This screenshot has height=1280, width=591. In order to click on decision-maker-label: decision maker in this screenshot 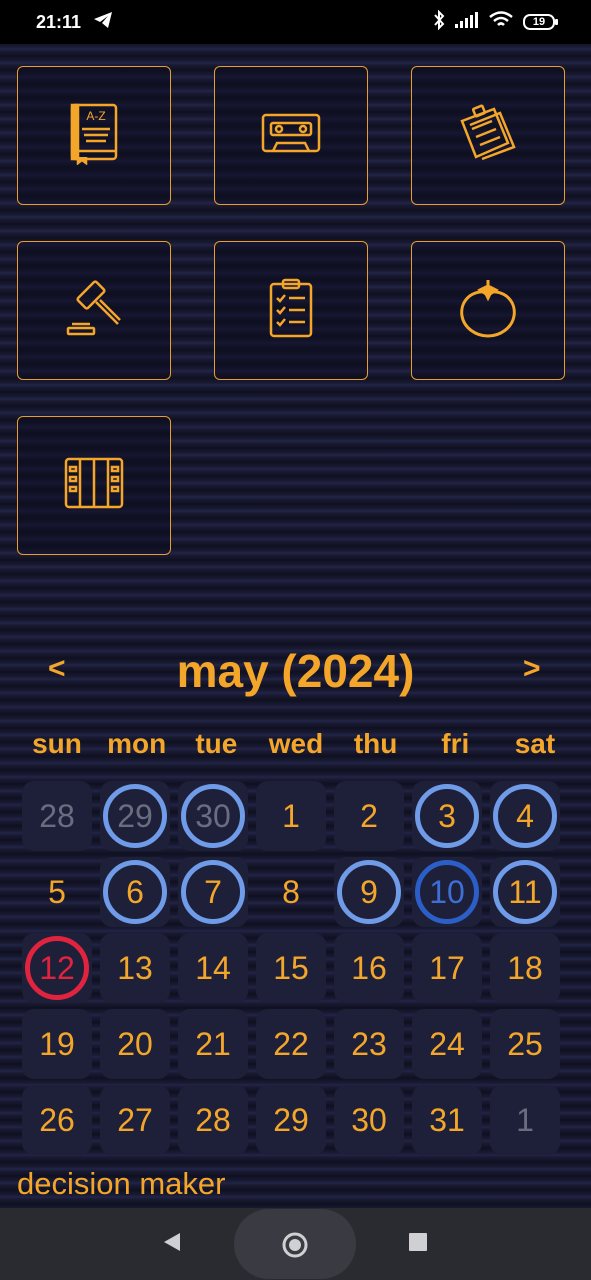, I will do `click(121, 1184)`.